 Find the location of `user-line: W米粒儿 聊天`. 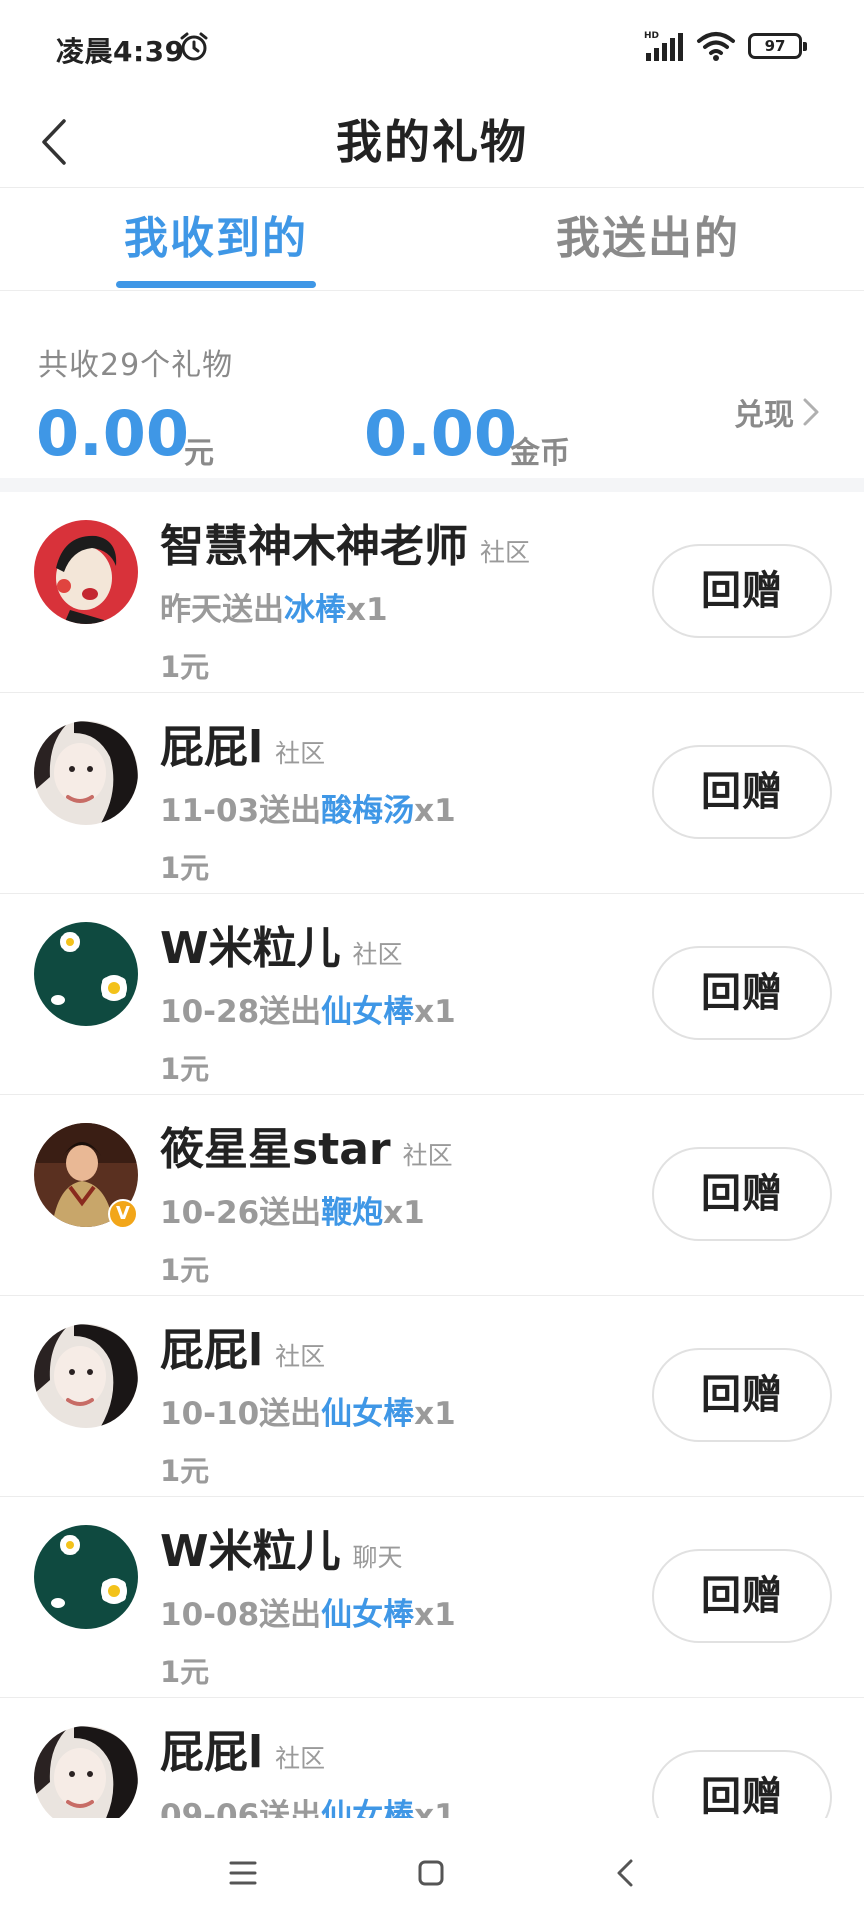

user-line: W米粒儿 聊天 is located at coordinates (281, 1547).